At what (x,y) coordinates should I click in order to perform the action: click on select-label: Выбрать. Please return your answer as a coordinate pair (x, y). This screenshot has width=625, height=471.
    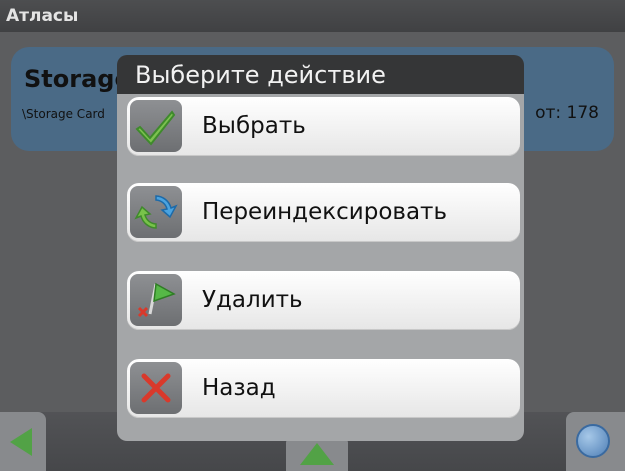
    Looking at the image, I should click on (254, 126).